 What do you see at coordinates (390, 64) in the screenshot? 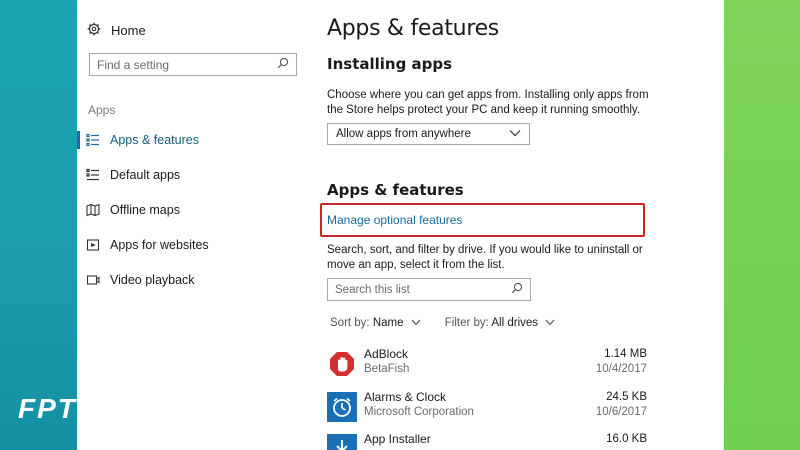
I see `installing-apps-title: Installing apps` at bounding box center [390, 64].